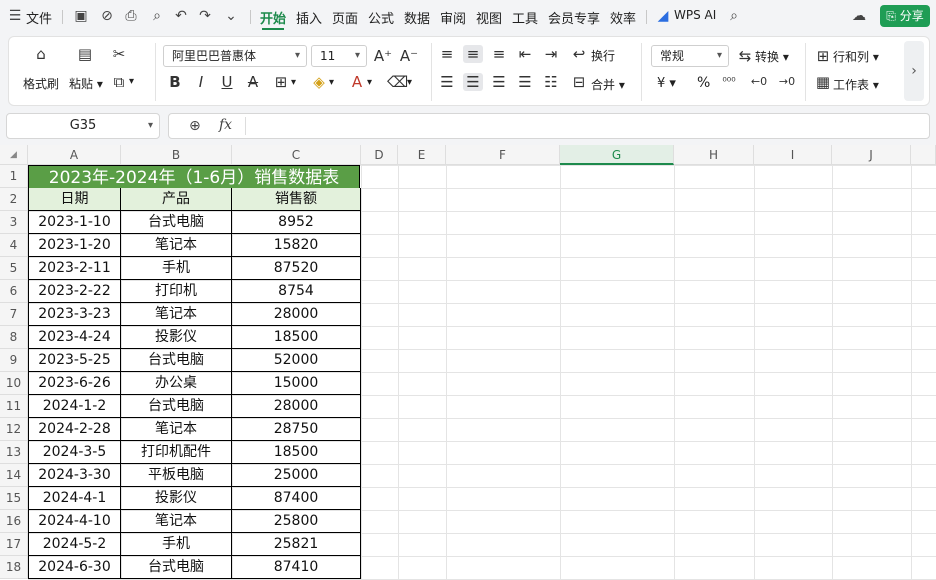 This screenshot has width=936, height=580. Describe the element at coordinates (74, 245) in the screenshot. I see `table-cell: 2023-1-20` at that location.